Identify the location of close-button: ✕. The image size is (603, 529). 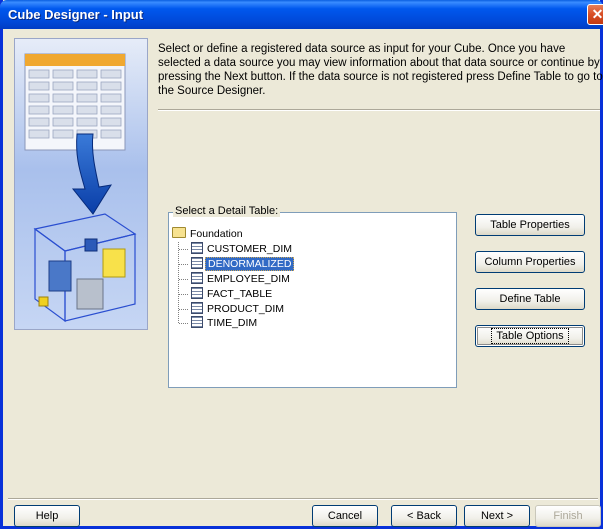
(595, 14).